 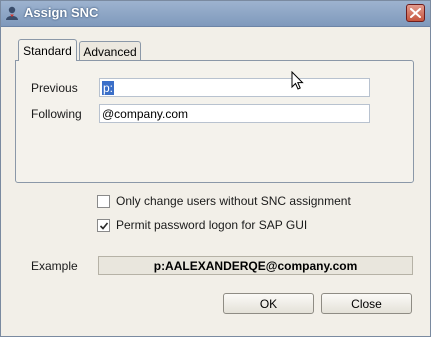 What do you see at coordinates (298, 82) in the screenshot?
I see `mouse-pointer-icon` at bounding box center [298, 82].